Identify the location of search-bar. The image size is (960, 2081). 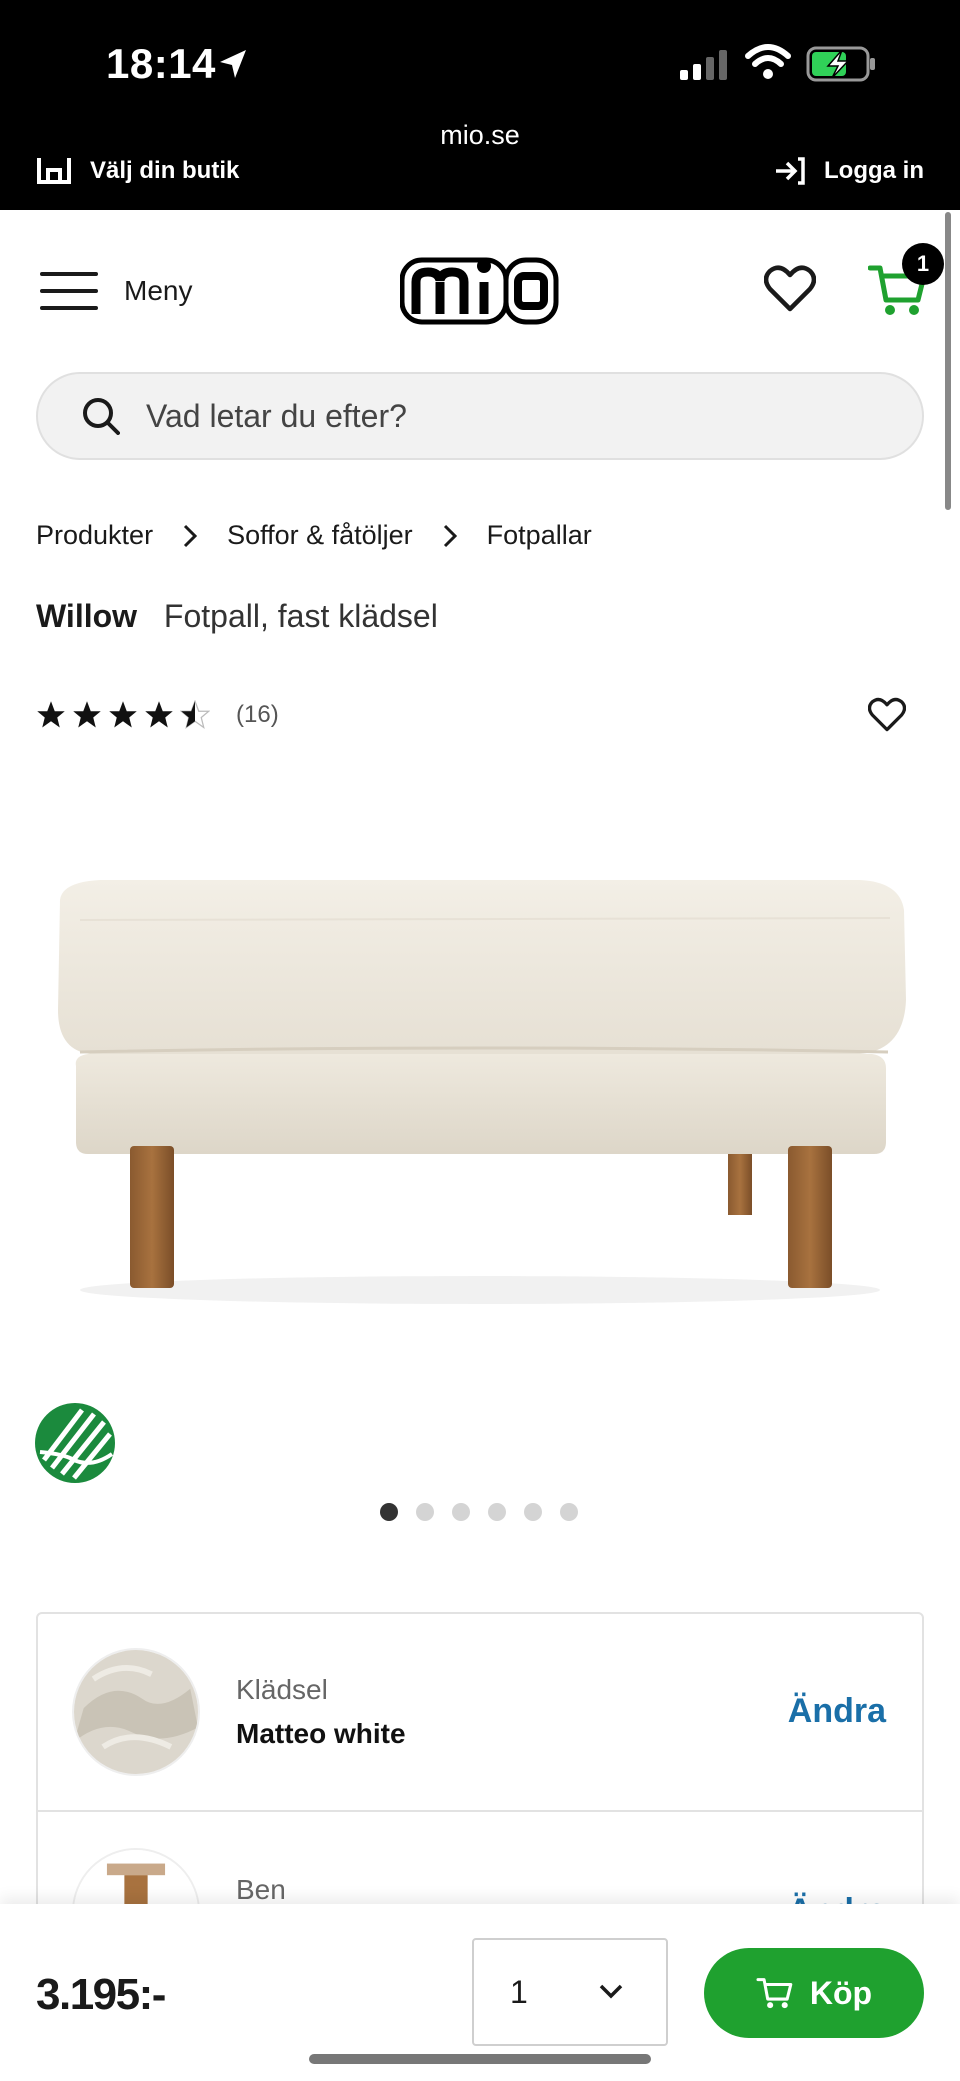
(480, 416).